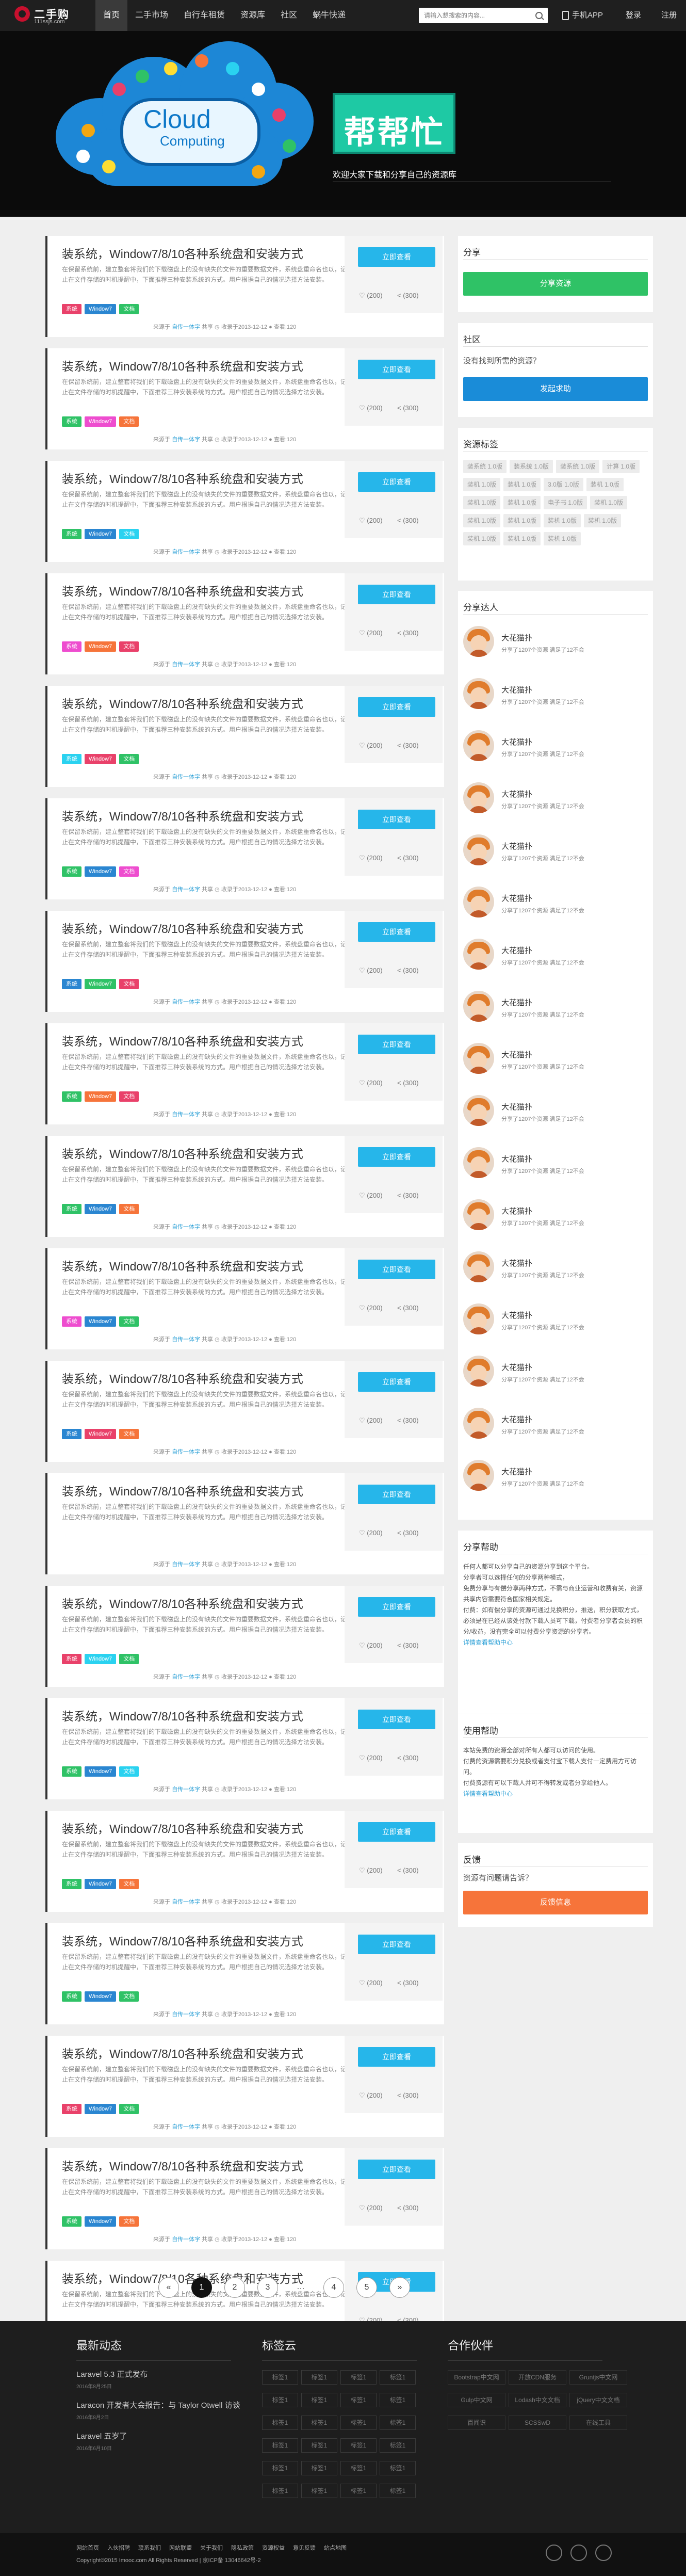  Describe the element at coordinates (537, 2423) in the screenshot. I see `partner-link: SCSSwD` at that location.